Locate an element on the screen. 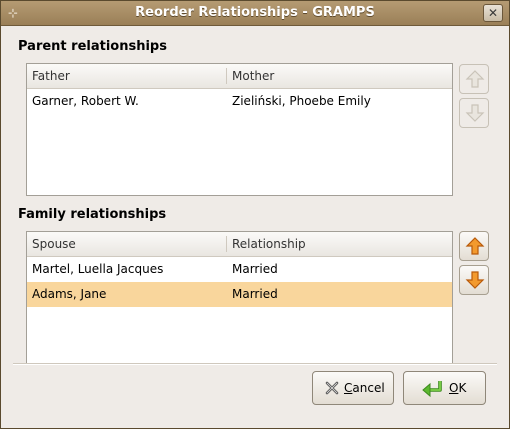 The image size is (510, 429). mother-cell: Zieliński, Phoebe Emily is located at coordinates (301, 101).